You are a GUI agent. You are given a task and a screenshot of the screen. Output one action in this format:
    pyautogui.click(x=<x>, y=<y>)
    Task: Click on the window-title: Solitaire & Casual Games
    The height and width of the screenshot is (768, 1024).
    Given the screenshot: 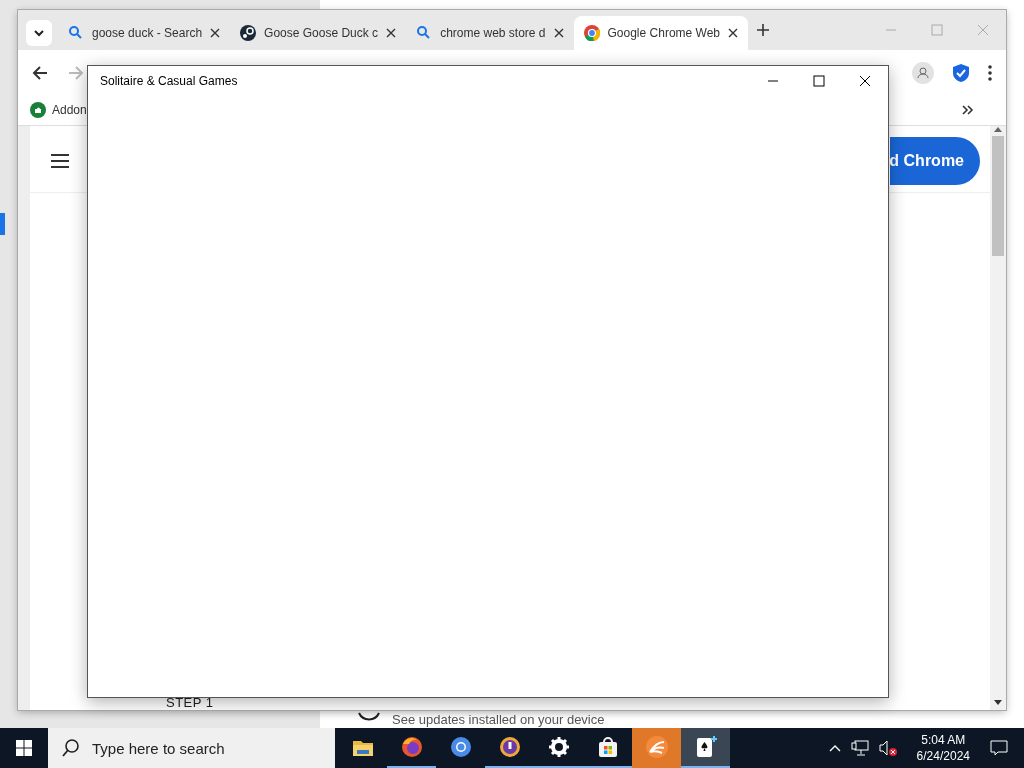 What is the action you would take?
    pyautogui.click(x=169, y=81)
    